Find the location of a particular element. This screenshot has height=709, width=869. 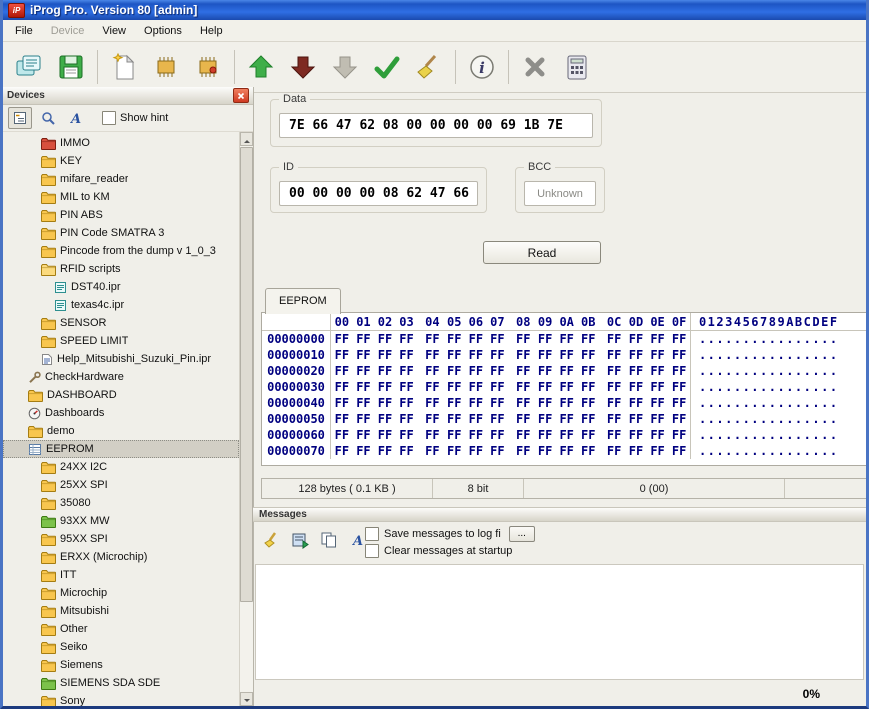

save-log-button is located at coordinates (300, 540).